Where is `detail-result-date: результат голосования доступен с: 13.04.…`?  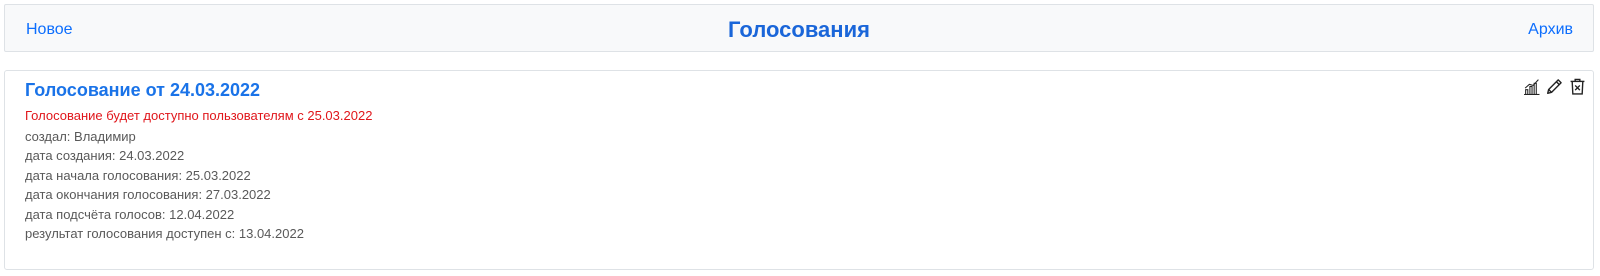 detail-result-date: результат голосования доступен с: 13.04.… is located at coordinates (164, 234).